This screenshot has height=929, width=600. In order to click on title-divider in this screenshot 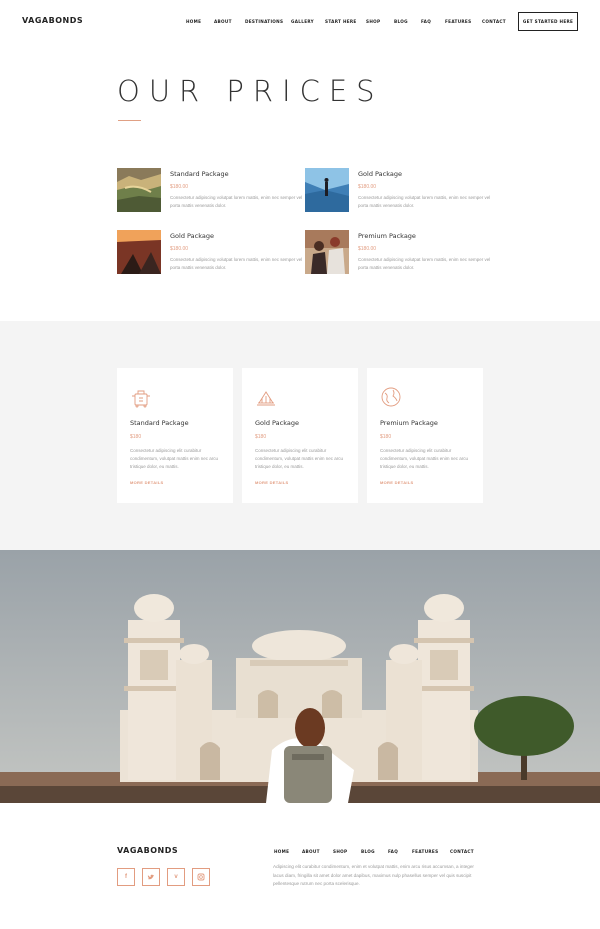, I will do `click(129, 120)`.